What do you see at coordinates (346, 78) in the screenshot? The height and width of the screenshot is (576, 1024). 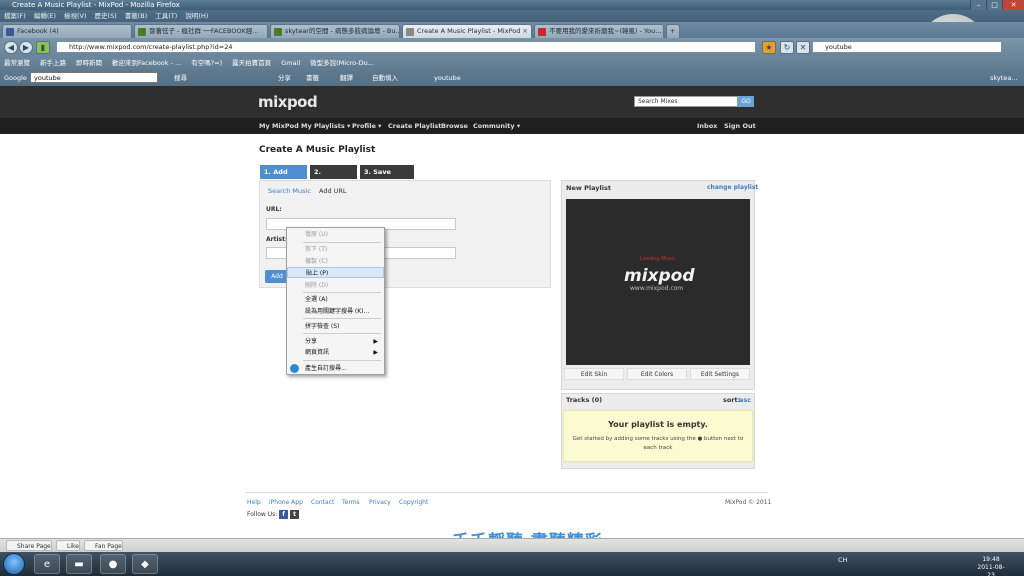 I see `google-translate-button: 翻譯` at bounding box center [346, 78].